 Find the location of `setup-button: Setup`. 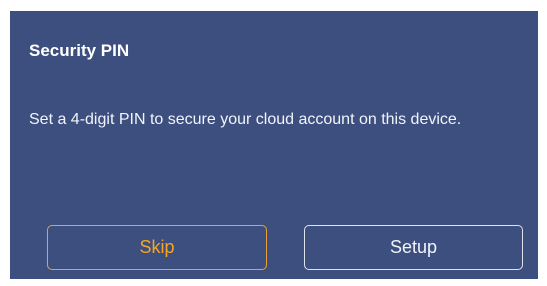

setup-button: Setup is located at coordinates (413, 247).